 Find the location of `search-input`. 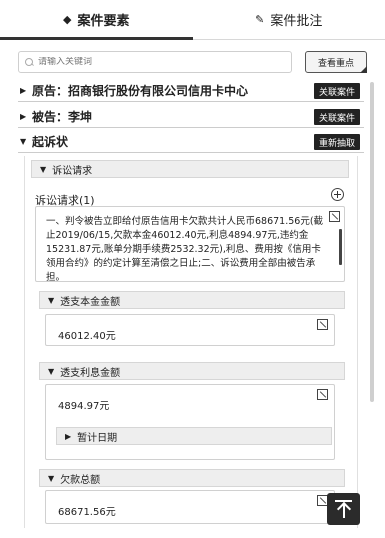

search-input is located at coordinates (158, 62).